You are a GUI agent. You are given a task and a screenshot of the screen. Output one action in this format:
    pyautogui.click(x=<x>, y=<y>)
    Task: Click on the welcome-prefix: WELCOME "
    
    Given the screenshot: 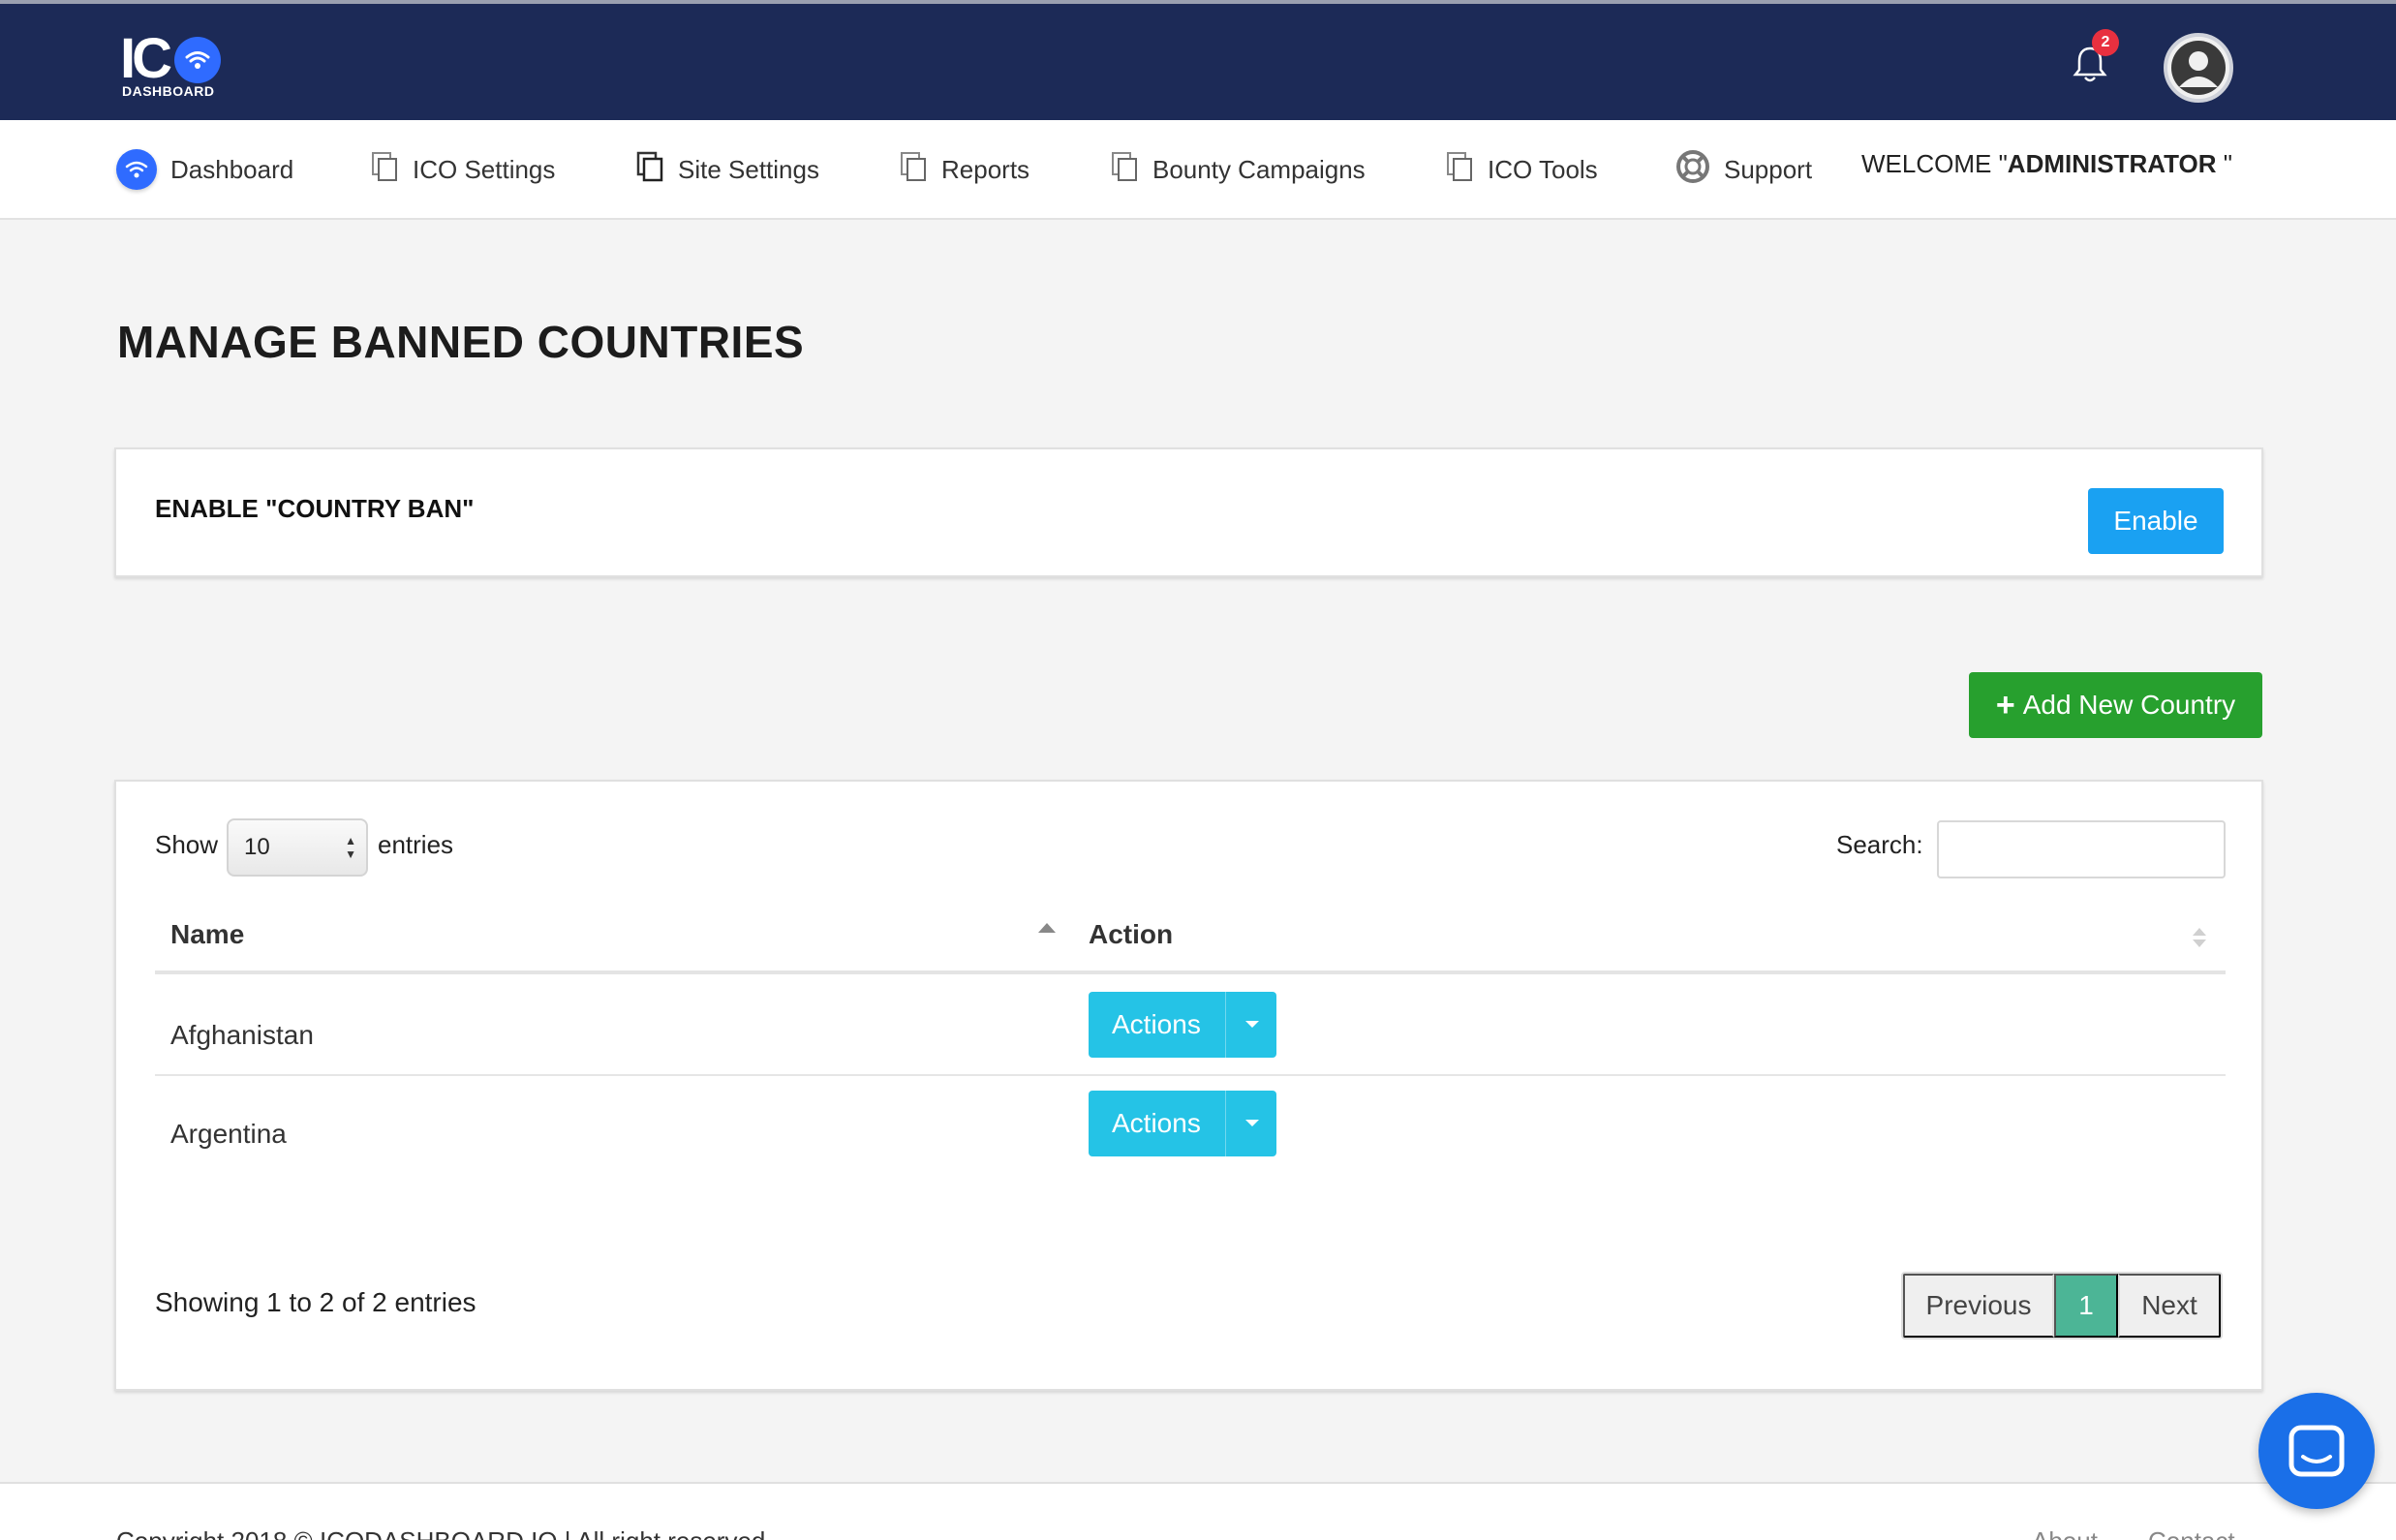 What is the action you would take?
    pyautogui.click(x=1935, y=163)
    